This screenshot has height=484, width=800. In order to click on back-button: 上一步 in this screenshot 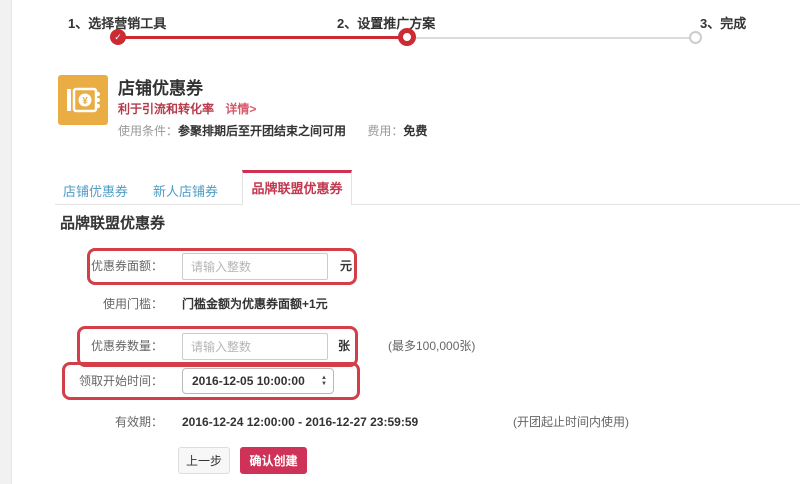, I will do `click(204, 460)`.